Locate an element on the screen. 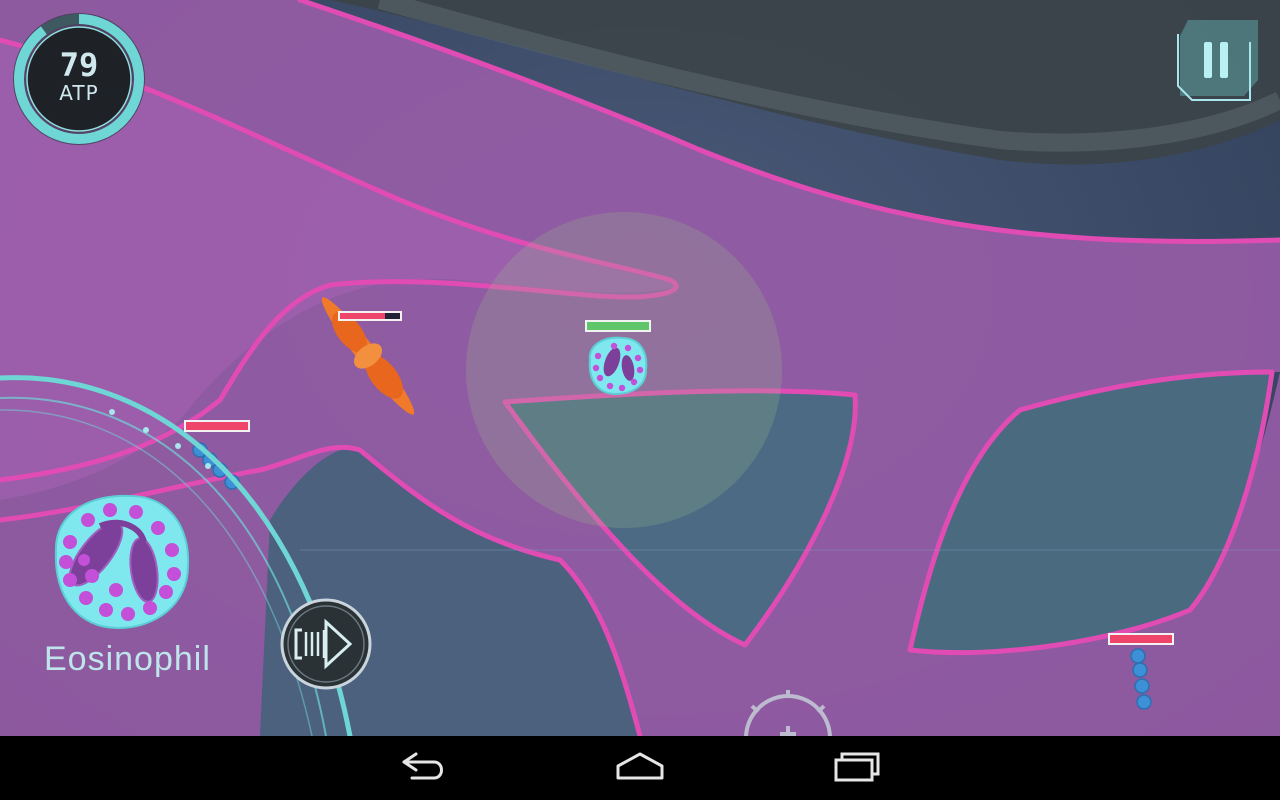 The height and width of the screenshot is (800, 1280). back-icon is located at coordinates (422, 766).